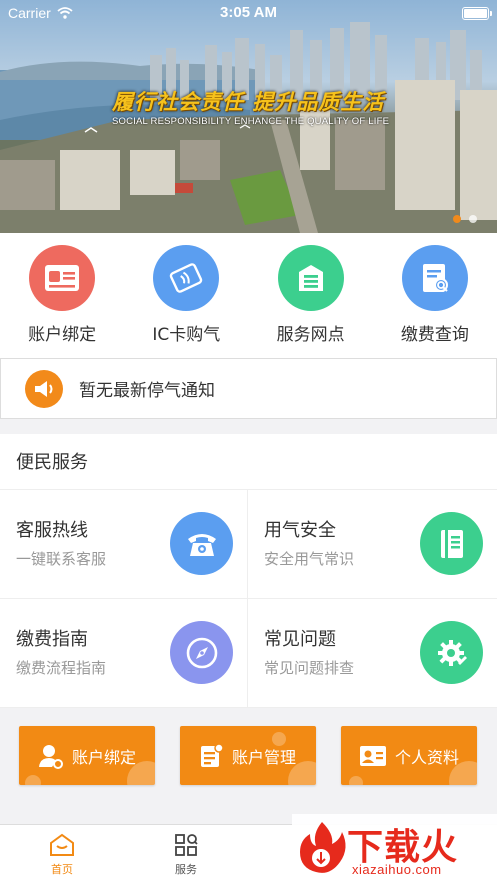  I want to click on id-card-icon, so click(62, 278).